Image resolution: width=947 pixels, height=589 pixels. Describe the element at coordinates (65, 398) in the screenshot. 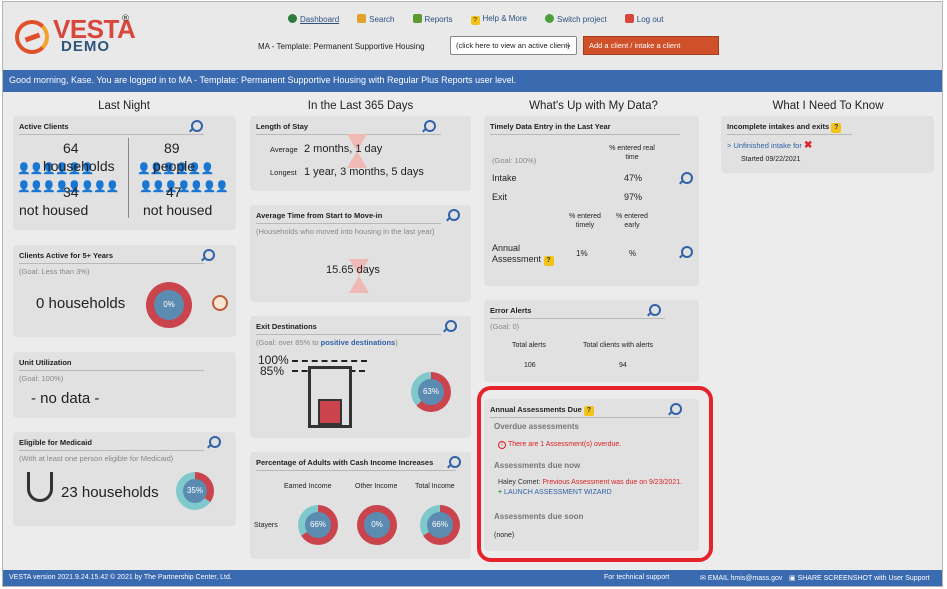

I see `unit-utilization-value: - no data -` at that location.